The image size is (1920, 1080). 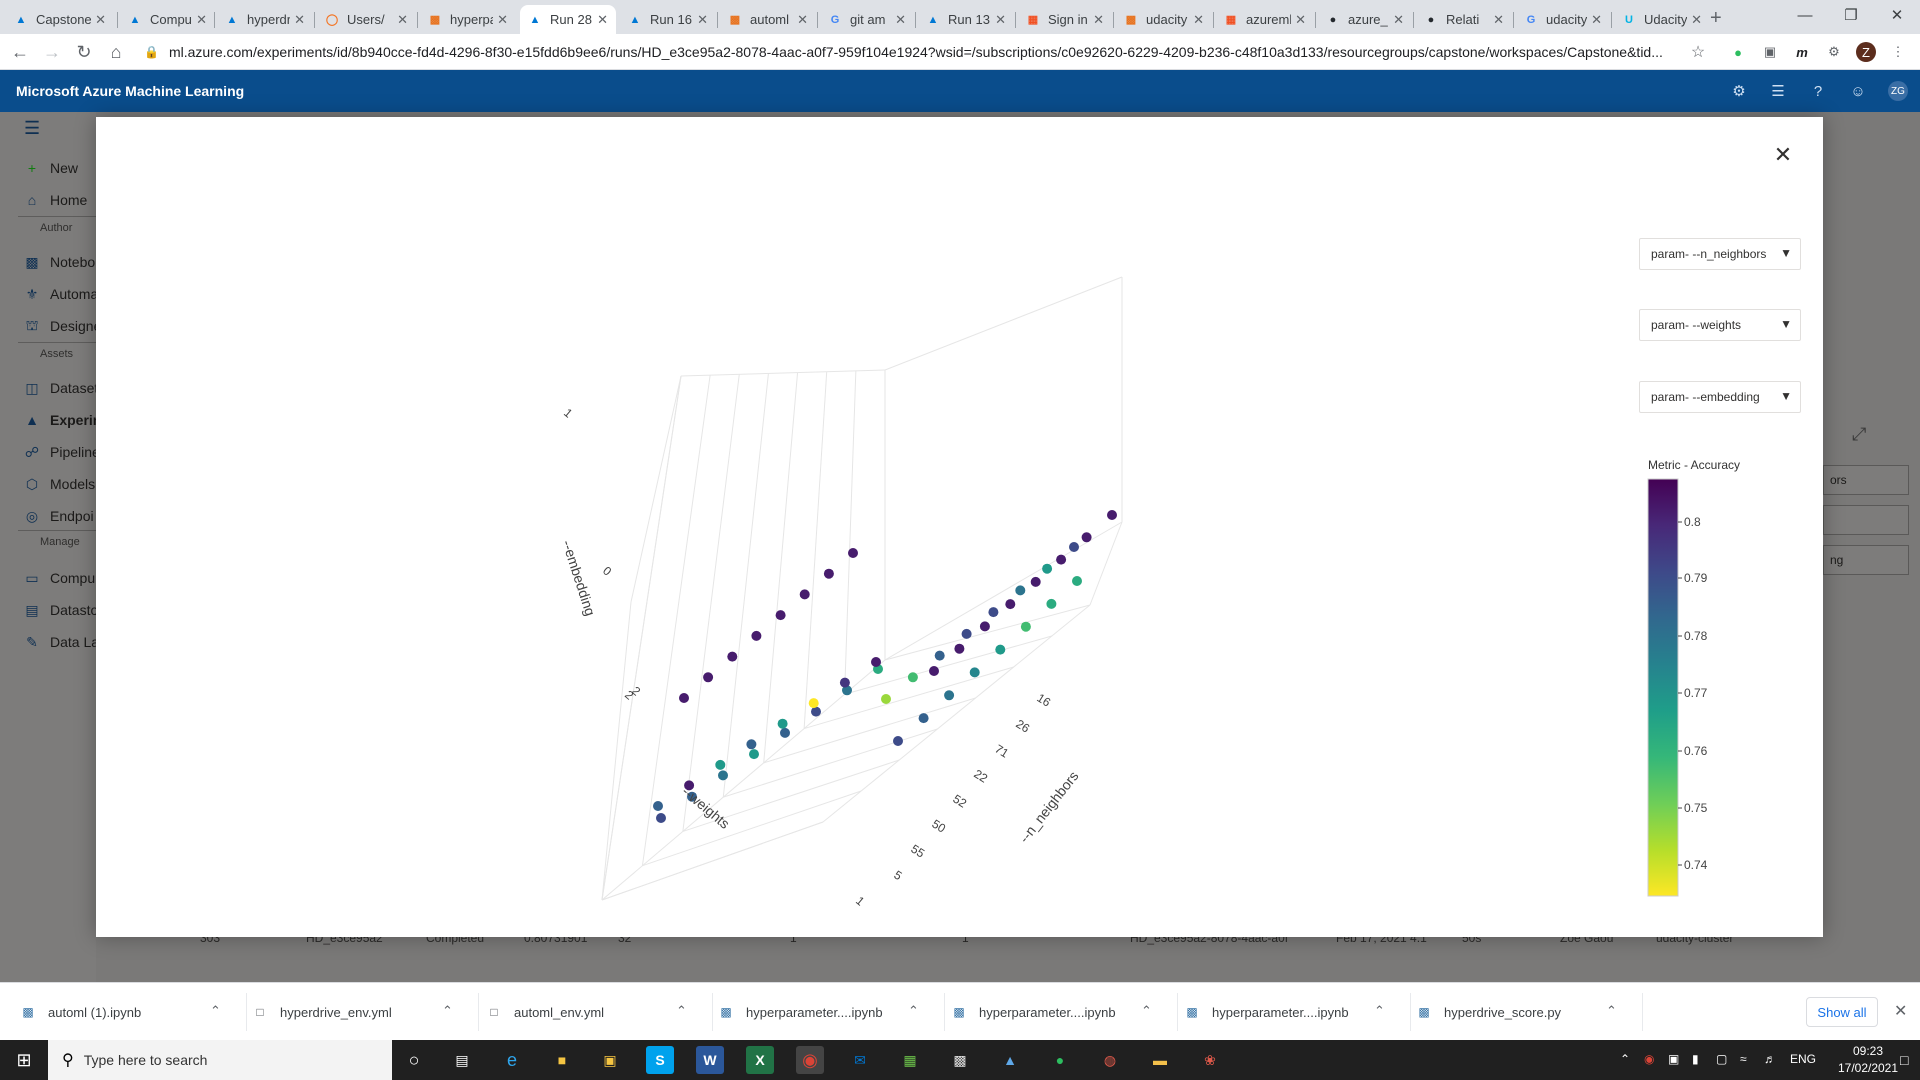 I want to click on evernote-extension-icon: ●, so click(x=1738, y=52).